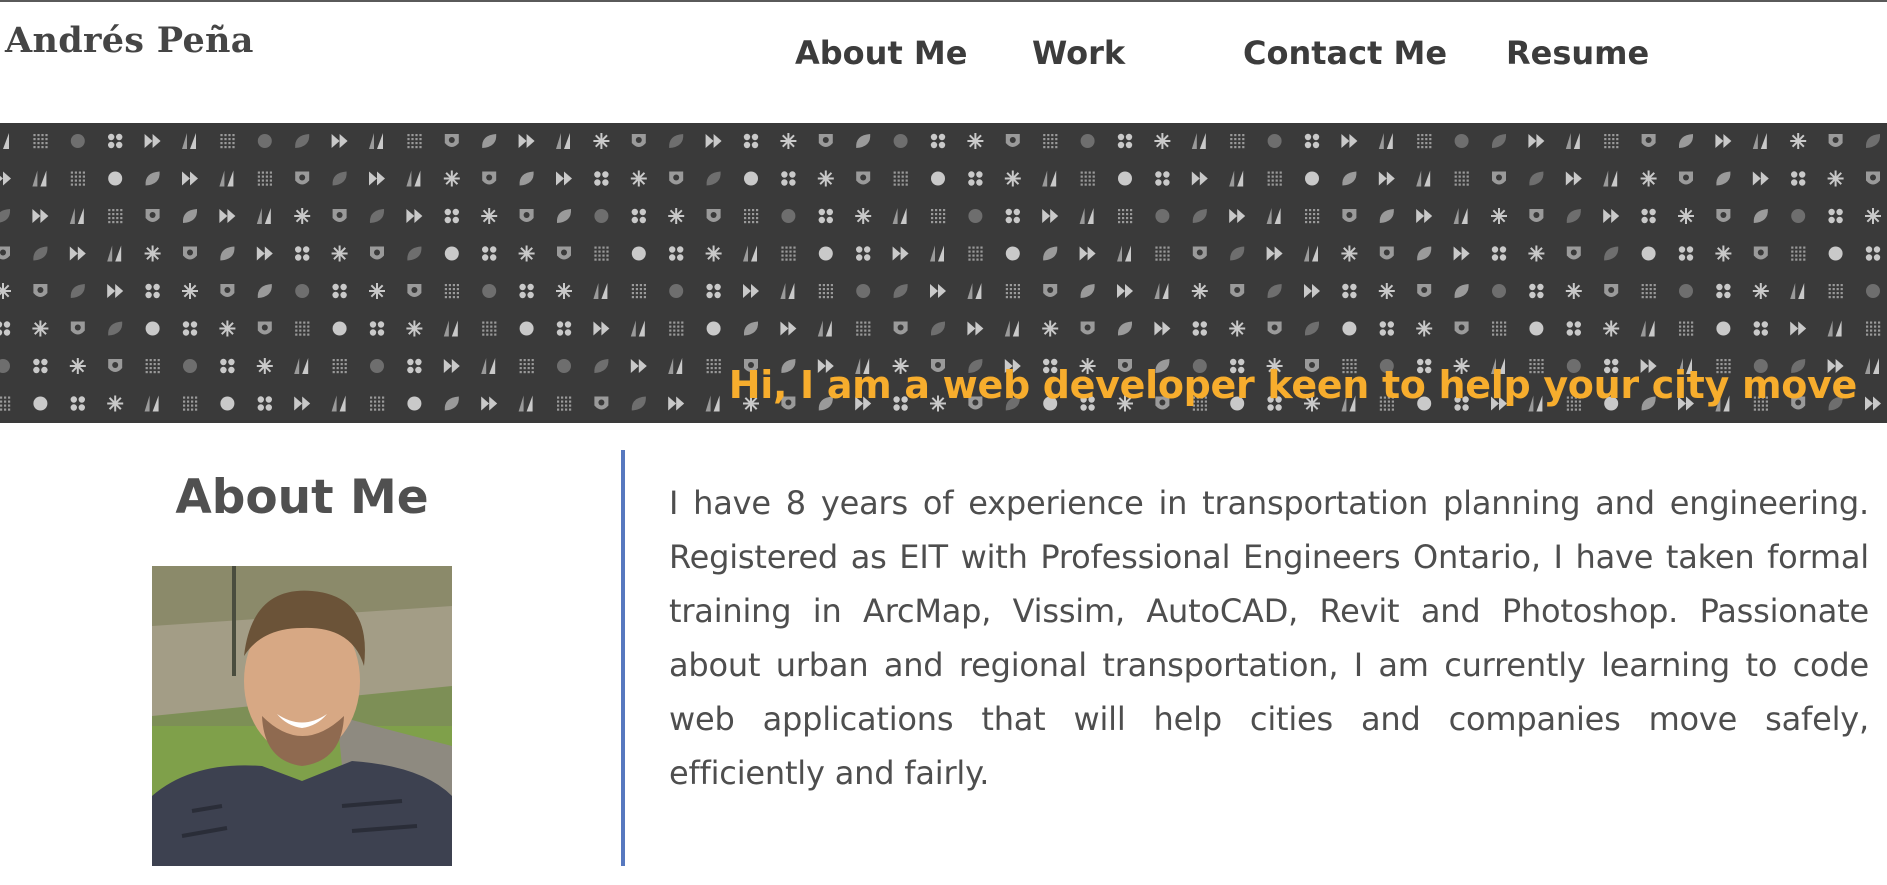  Describe the element at coordinates (302, 716) in the screenshot. I see `profile-photo` at that location.